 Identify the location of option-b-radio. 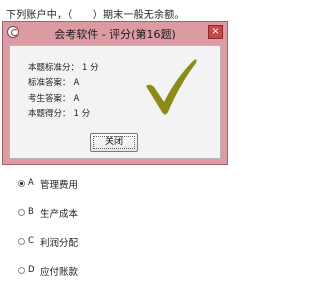
(21, 212).